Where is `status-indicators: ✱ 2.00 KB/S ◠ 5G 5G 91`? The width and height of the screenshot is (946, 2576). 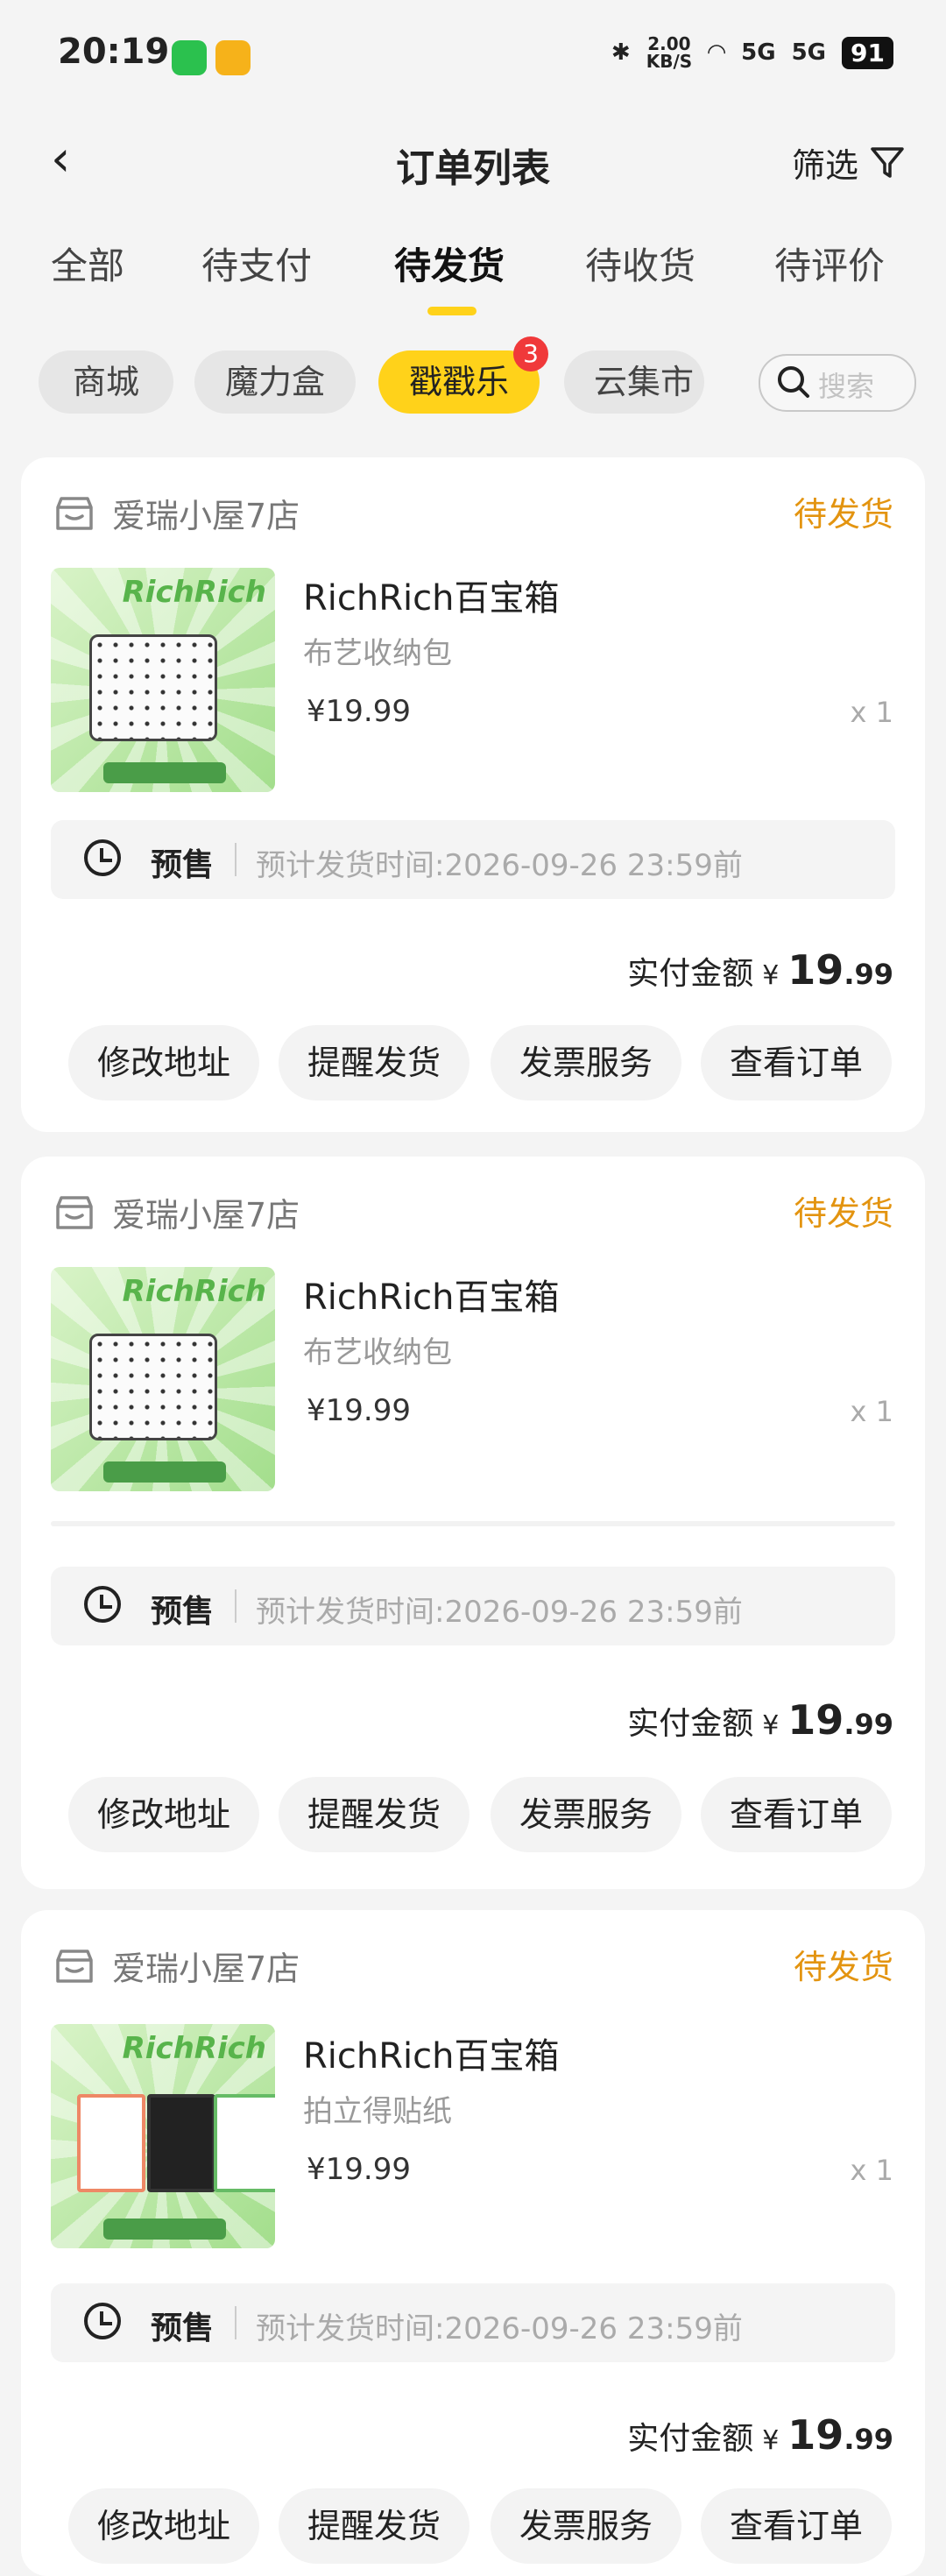
status-indicators: ✱ 2.00 KB/S ◠ 5G 5G 91 is located at coordinates (752, 52).